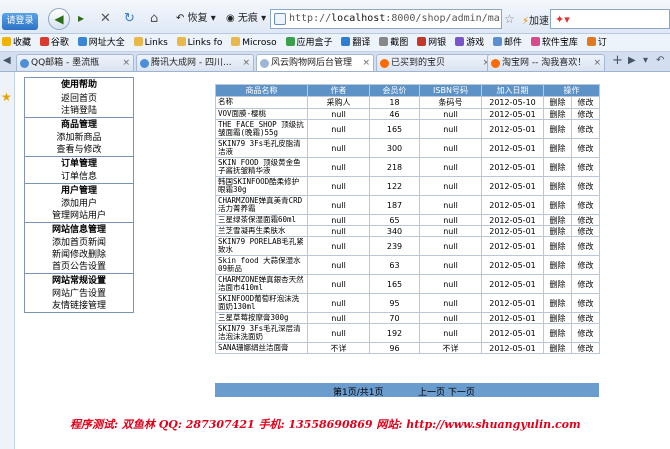 The width and height of the screenshot is (670, 449). What do you see at coordinates (435, 62) in the screenshot?
I see `tab-purchased: 已买到的宝贝×` at bounding box center [435, 62].